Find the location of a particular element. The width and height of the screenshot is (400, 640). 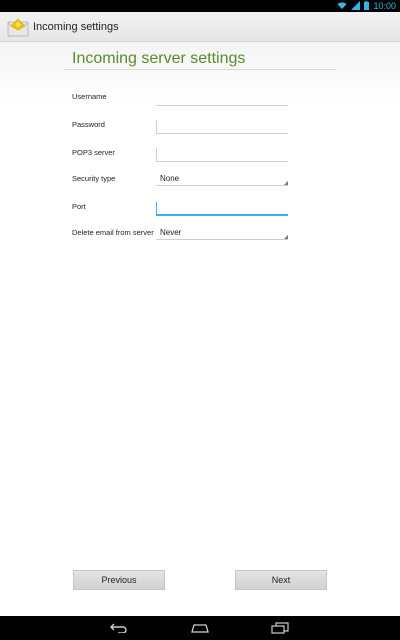

security-type-label: Security type is located at coordinates (94, 178).